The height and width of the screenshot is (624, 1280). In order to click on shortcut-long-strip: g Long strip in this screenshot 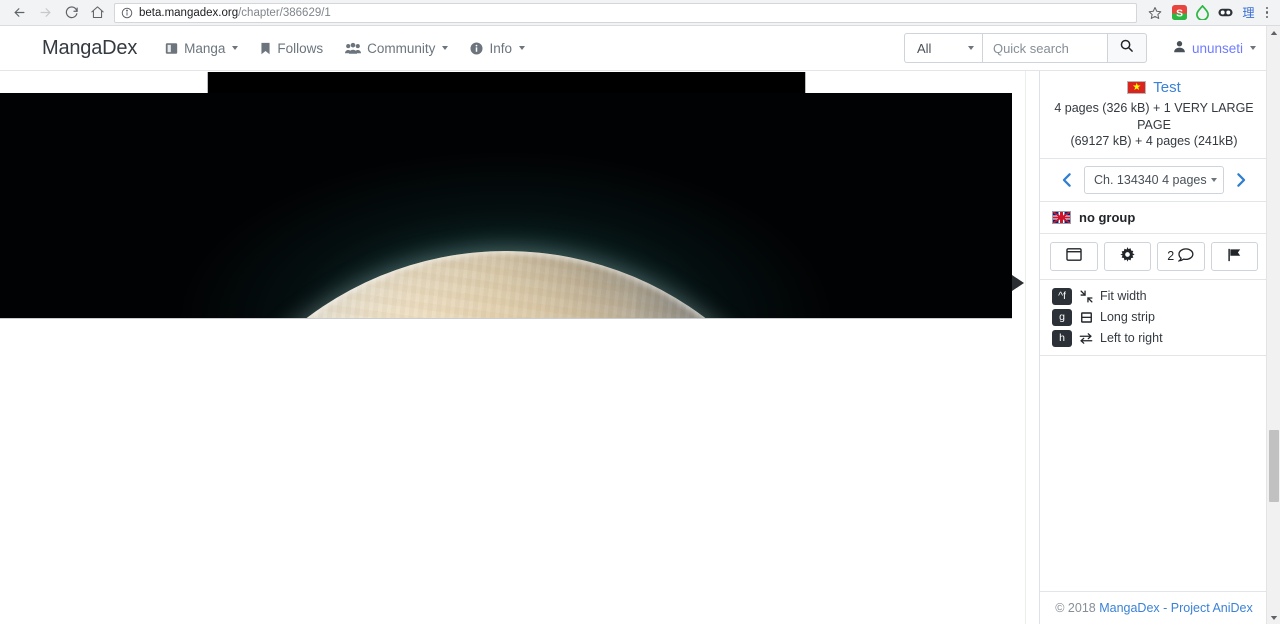, I will do `click(1154, 317)`.